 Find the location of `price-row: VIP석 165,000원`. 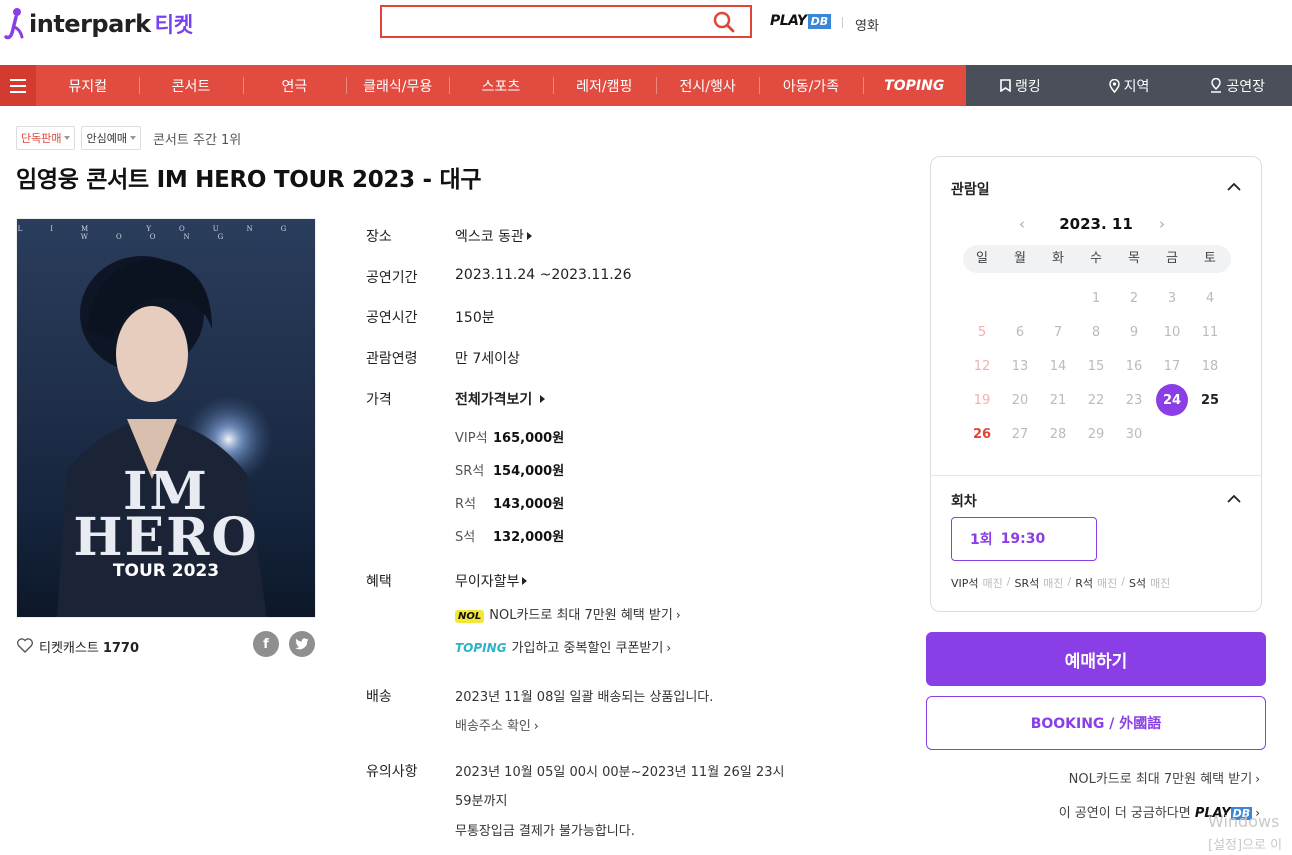

price-row: VIP석 165,000원 is located at coordinates (509, 436).